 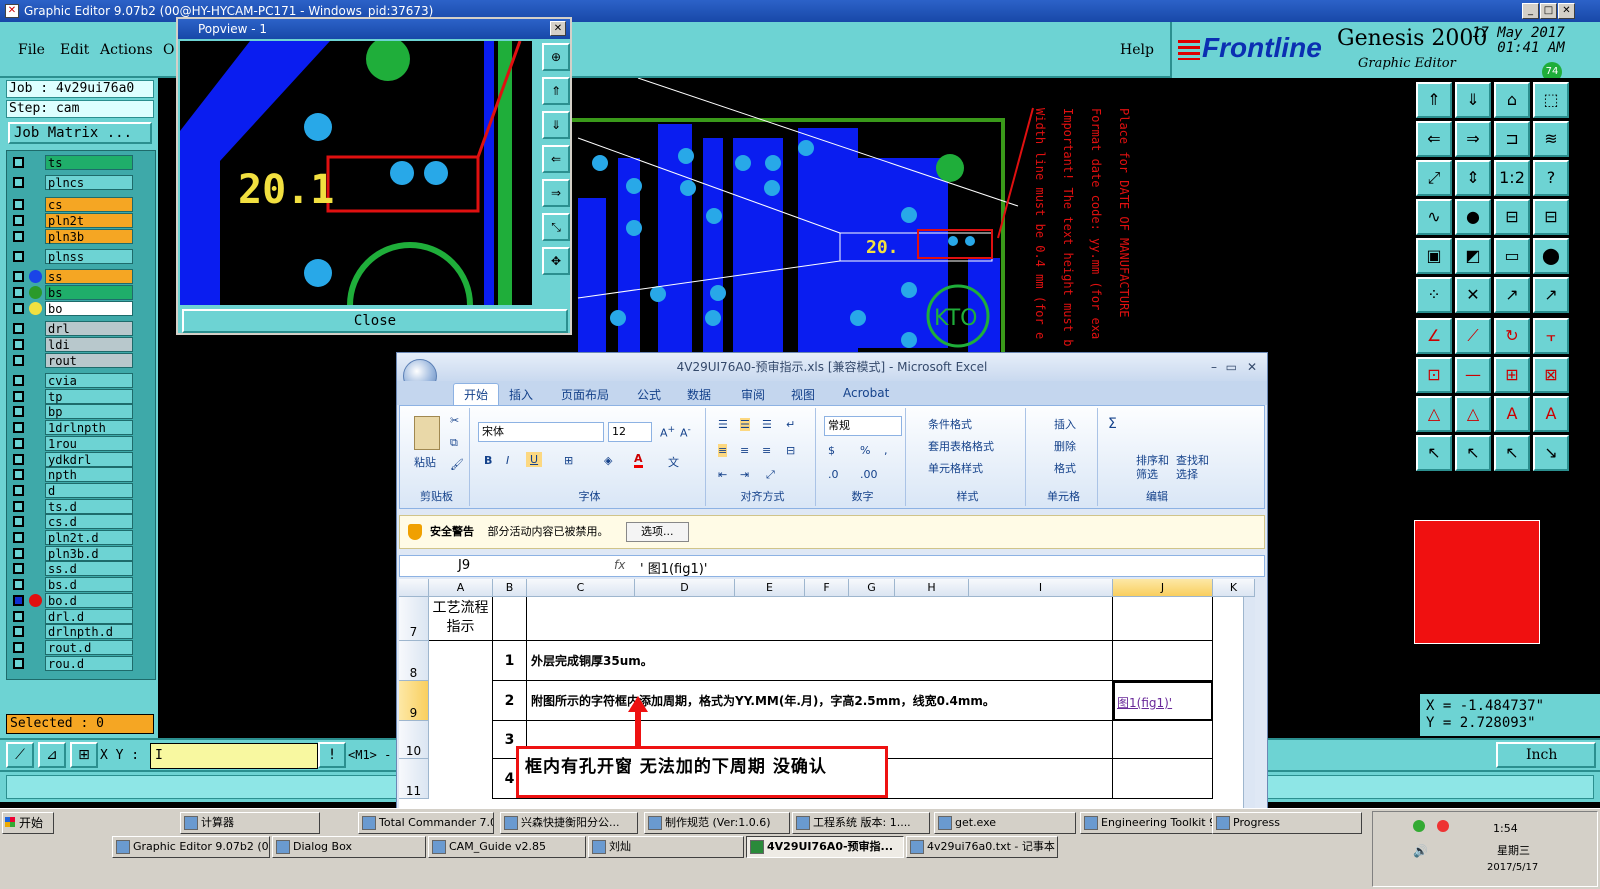 I want to click on format-painter-icon: 🖌, so click(x=457, y=464).